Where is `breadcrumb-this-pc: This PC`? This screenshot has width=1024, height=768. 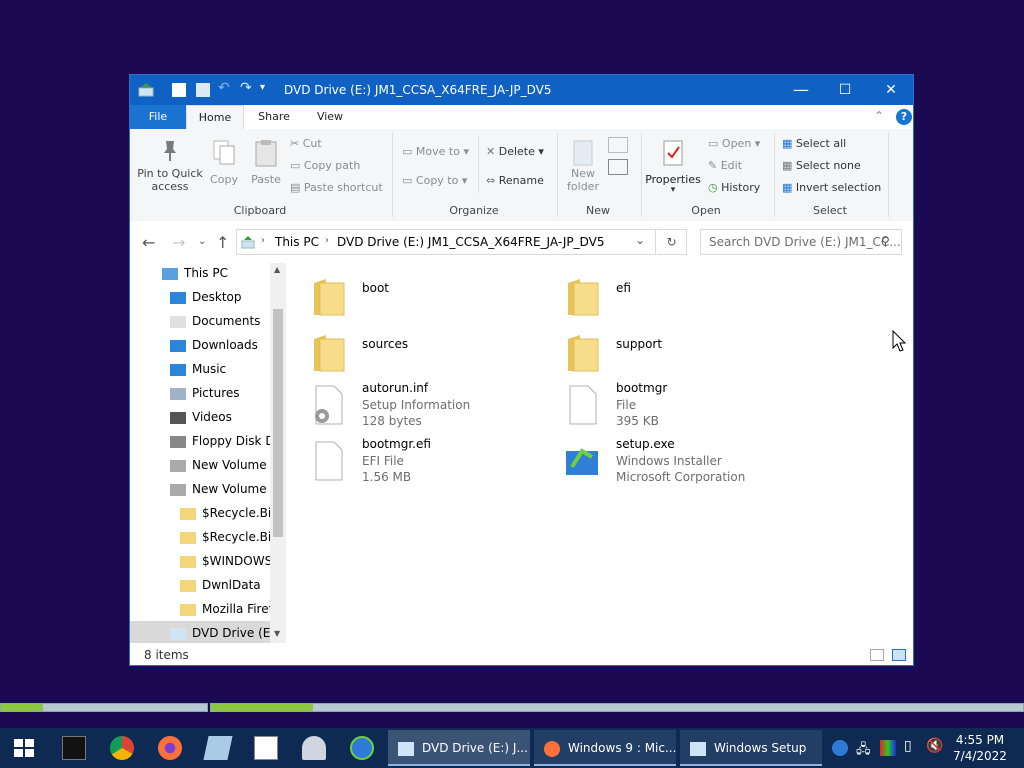
breadcrumb-this-pc: This PC is located at coordinates (297, 242).